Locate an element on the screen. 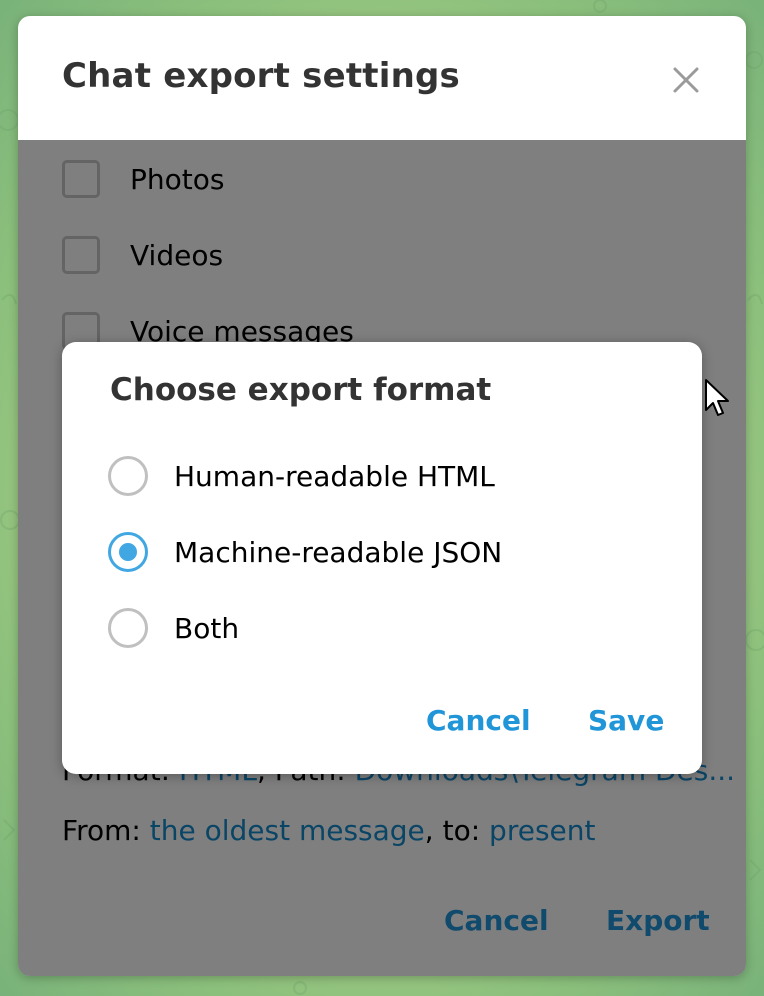 This screenshot has width=764, height=996. dialog-title: Chat export settings is located at coordinates (261, 76).